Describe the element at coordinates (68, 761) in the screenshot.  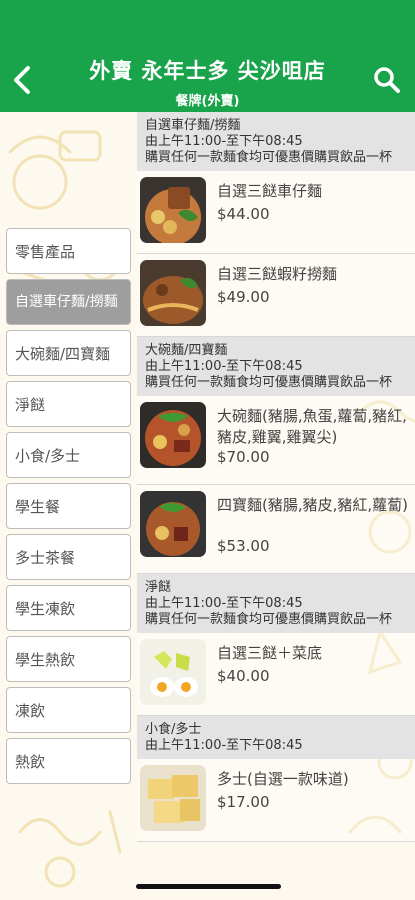
I see `sidebar-item-hot-drinks: 熱飲` at that location.